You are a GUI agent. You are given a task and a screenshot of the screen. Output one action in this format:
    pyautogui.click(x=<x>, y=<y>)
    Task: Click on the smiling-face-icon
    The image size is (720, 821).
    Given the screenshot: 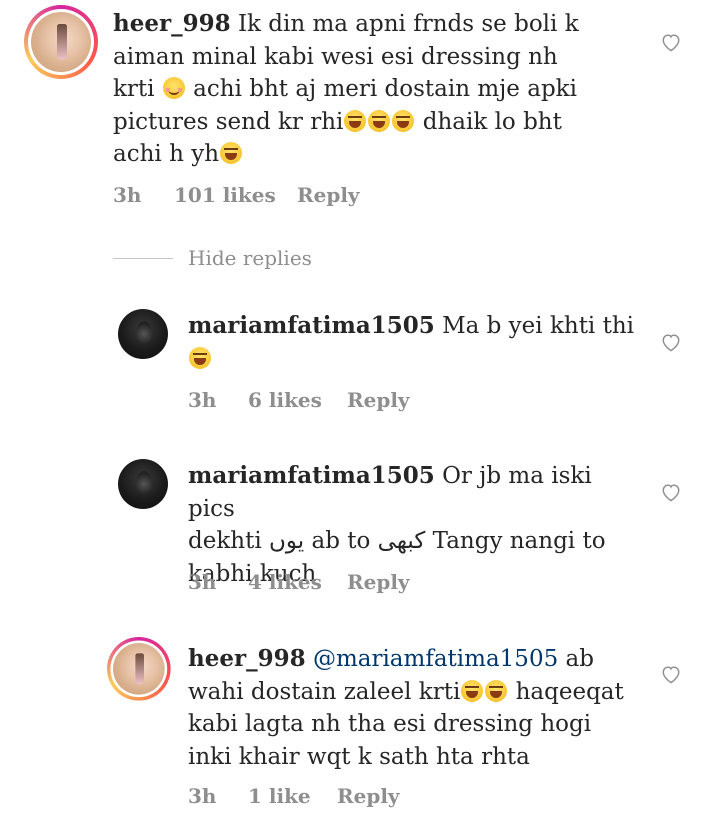 What is the action you would take?
    pyautogui.click(x=173, y=88)
    